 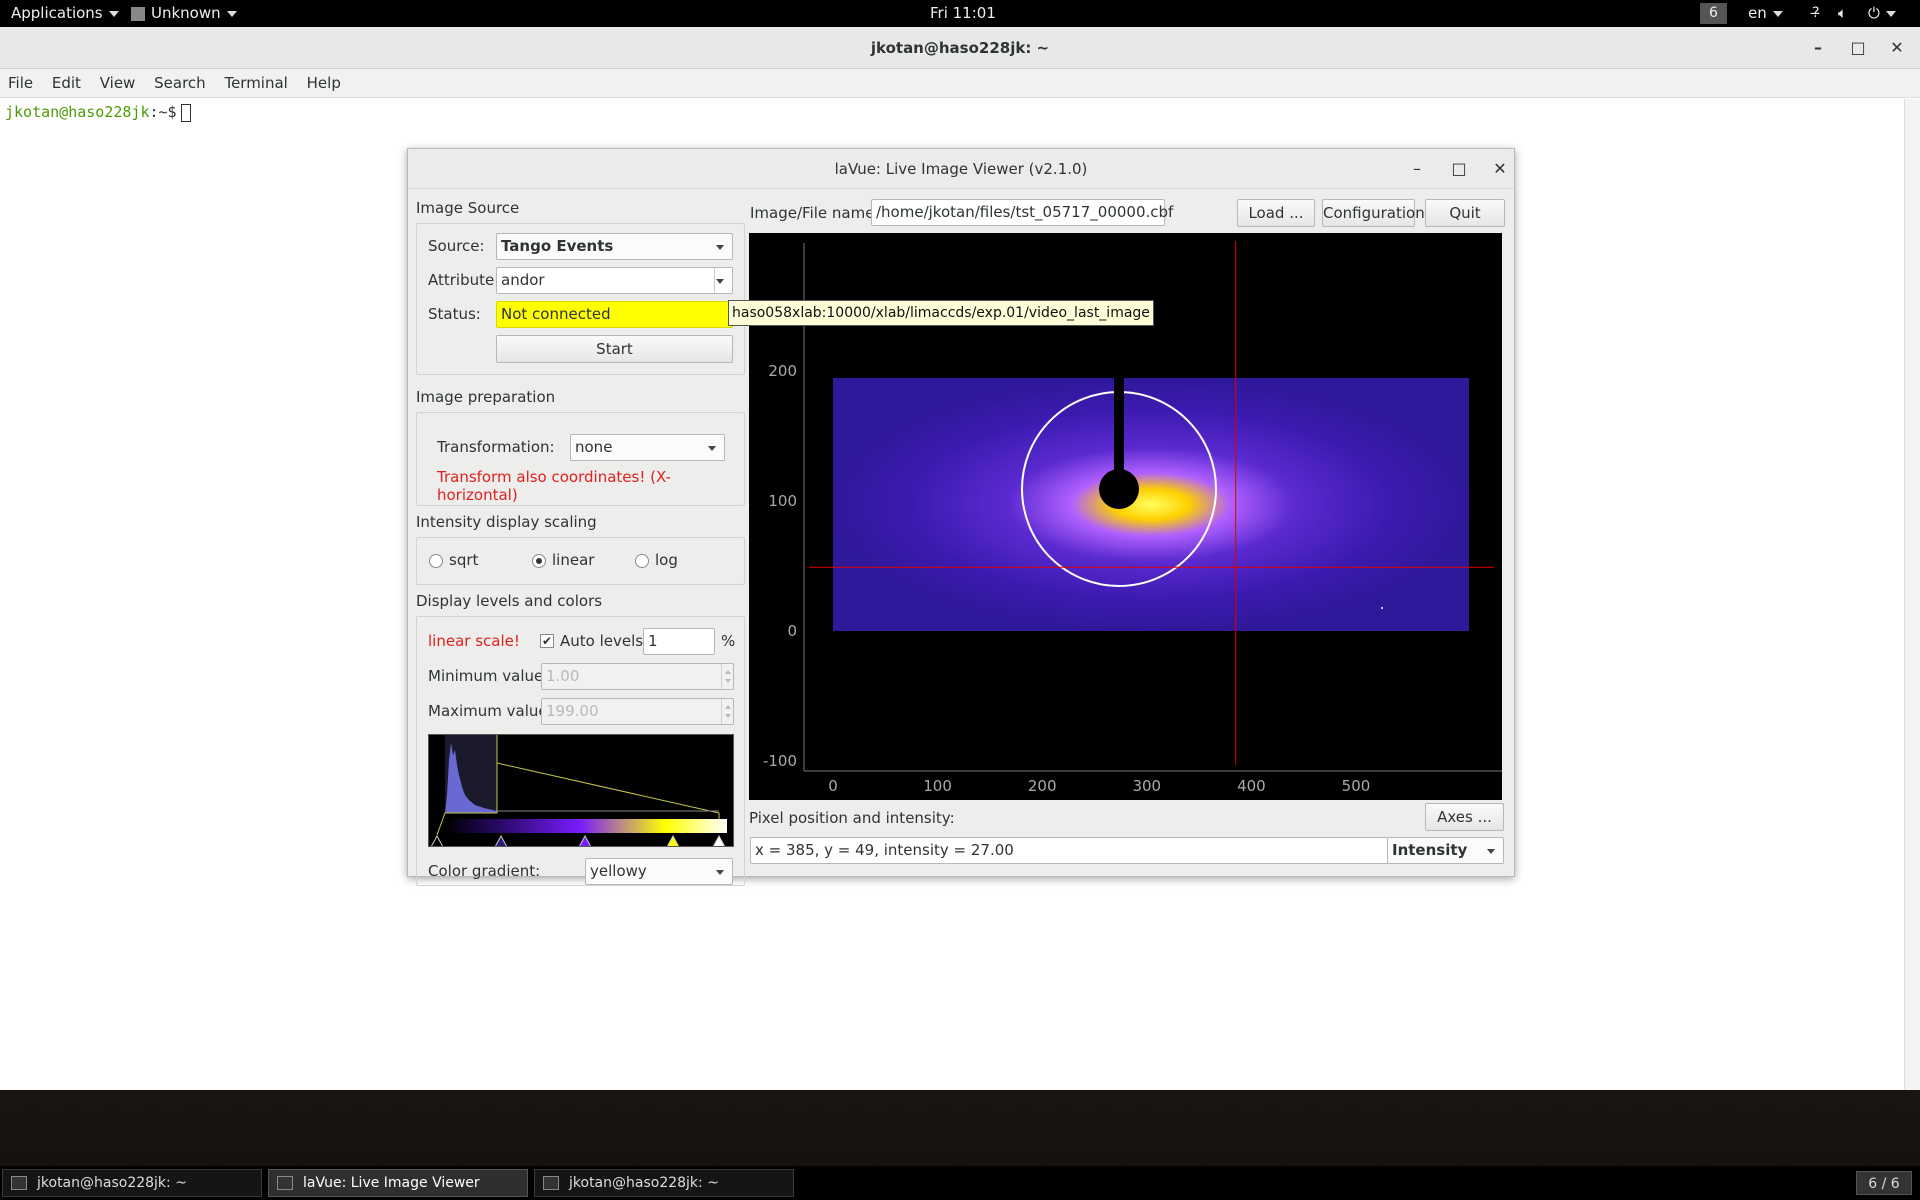 I want to click on start-button: Start, so click(x=614, y=349).